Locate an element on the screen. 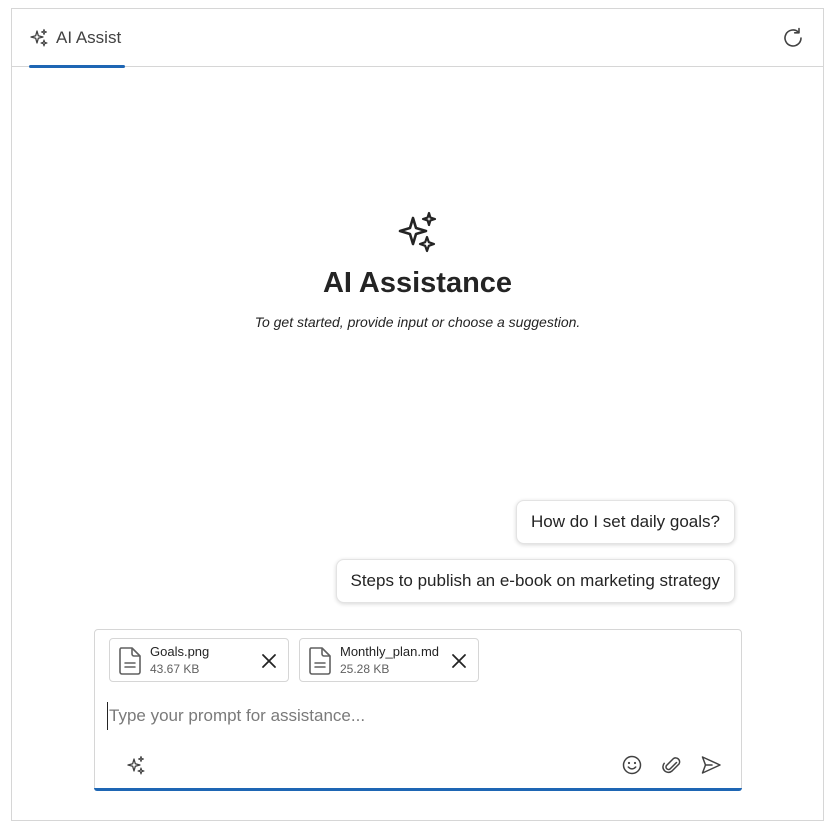  suggestion-chip: How do I set daily goals? is located at coordinates (625, 522).